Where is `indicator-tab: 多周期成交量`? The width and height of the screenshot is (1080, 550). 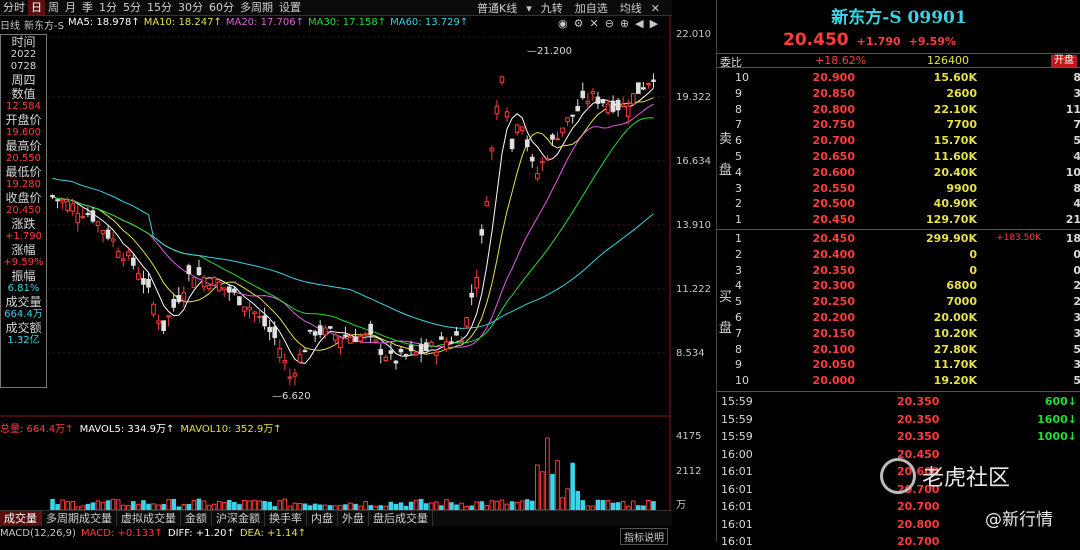
indicator-tab: 多周期成交量 is located at coordinates (79, 518).